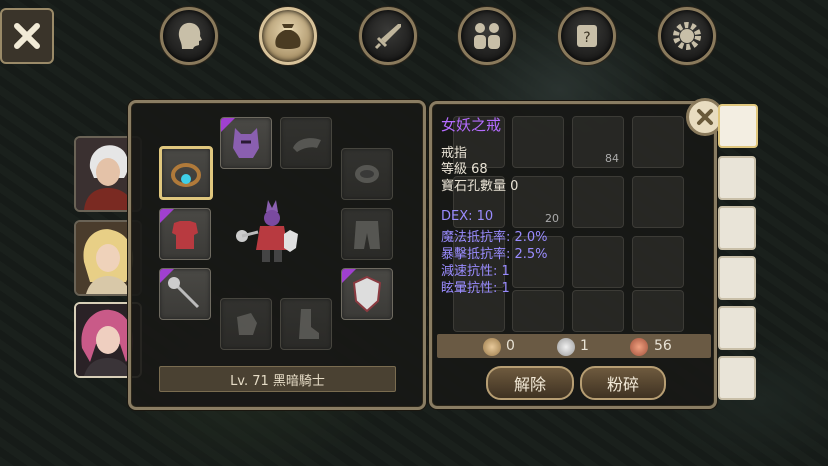 Image resolution: width=828 pixels, height=466 pixels. I want to click on gold-coin-icon, so click(492, 347).